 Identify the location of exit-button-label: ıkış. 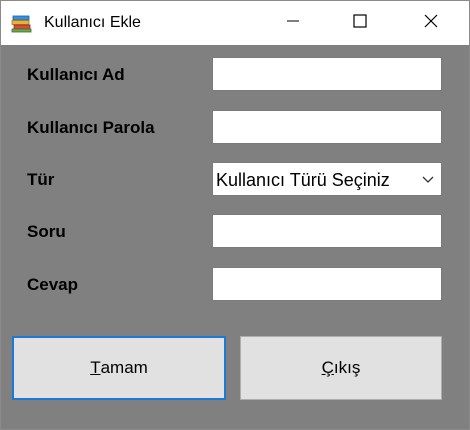
(347, 367).